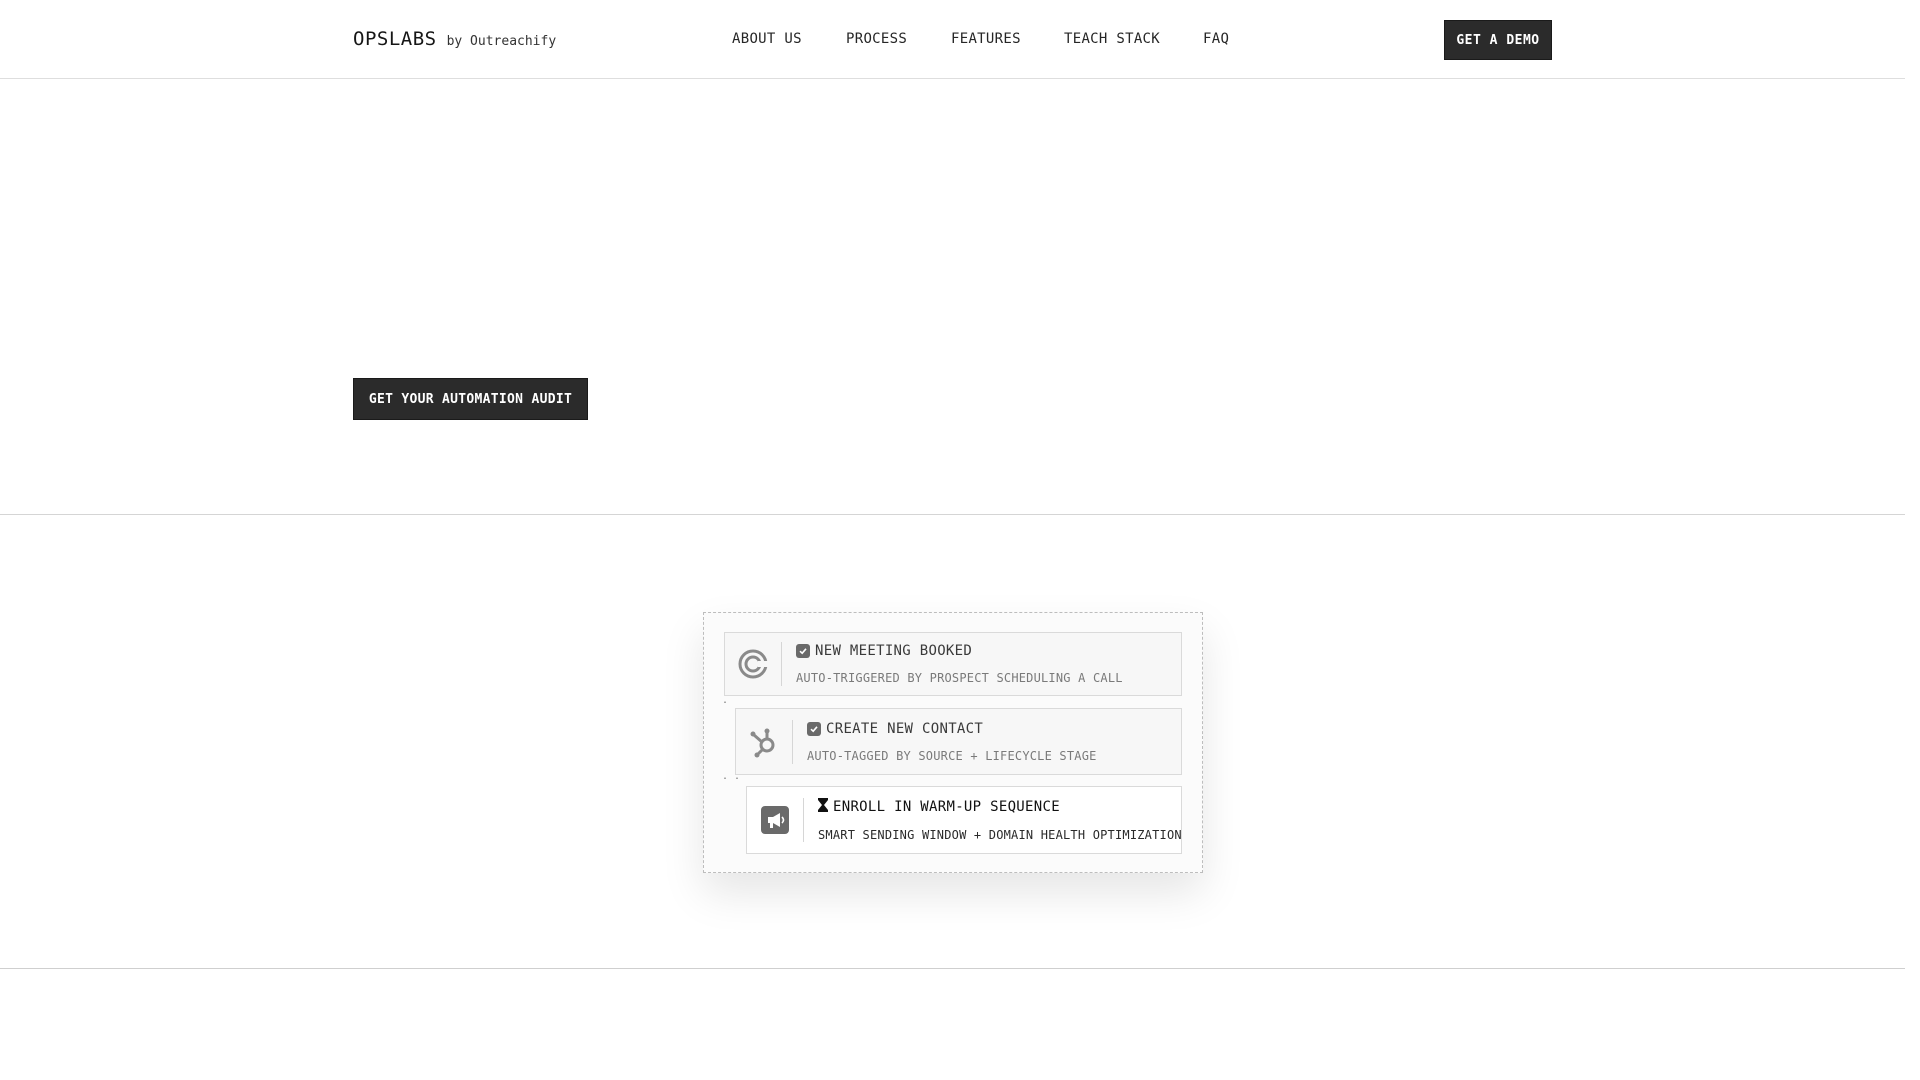  Describe the element at coordinates (986, 39) in the screenshot. I see `nav-features: FEATURES` at that location.